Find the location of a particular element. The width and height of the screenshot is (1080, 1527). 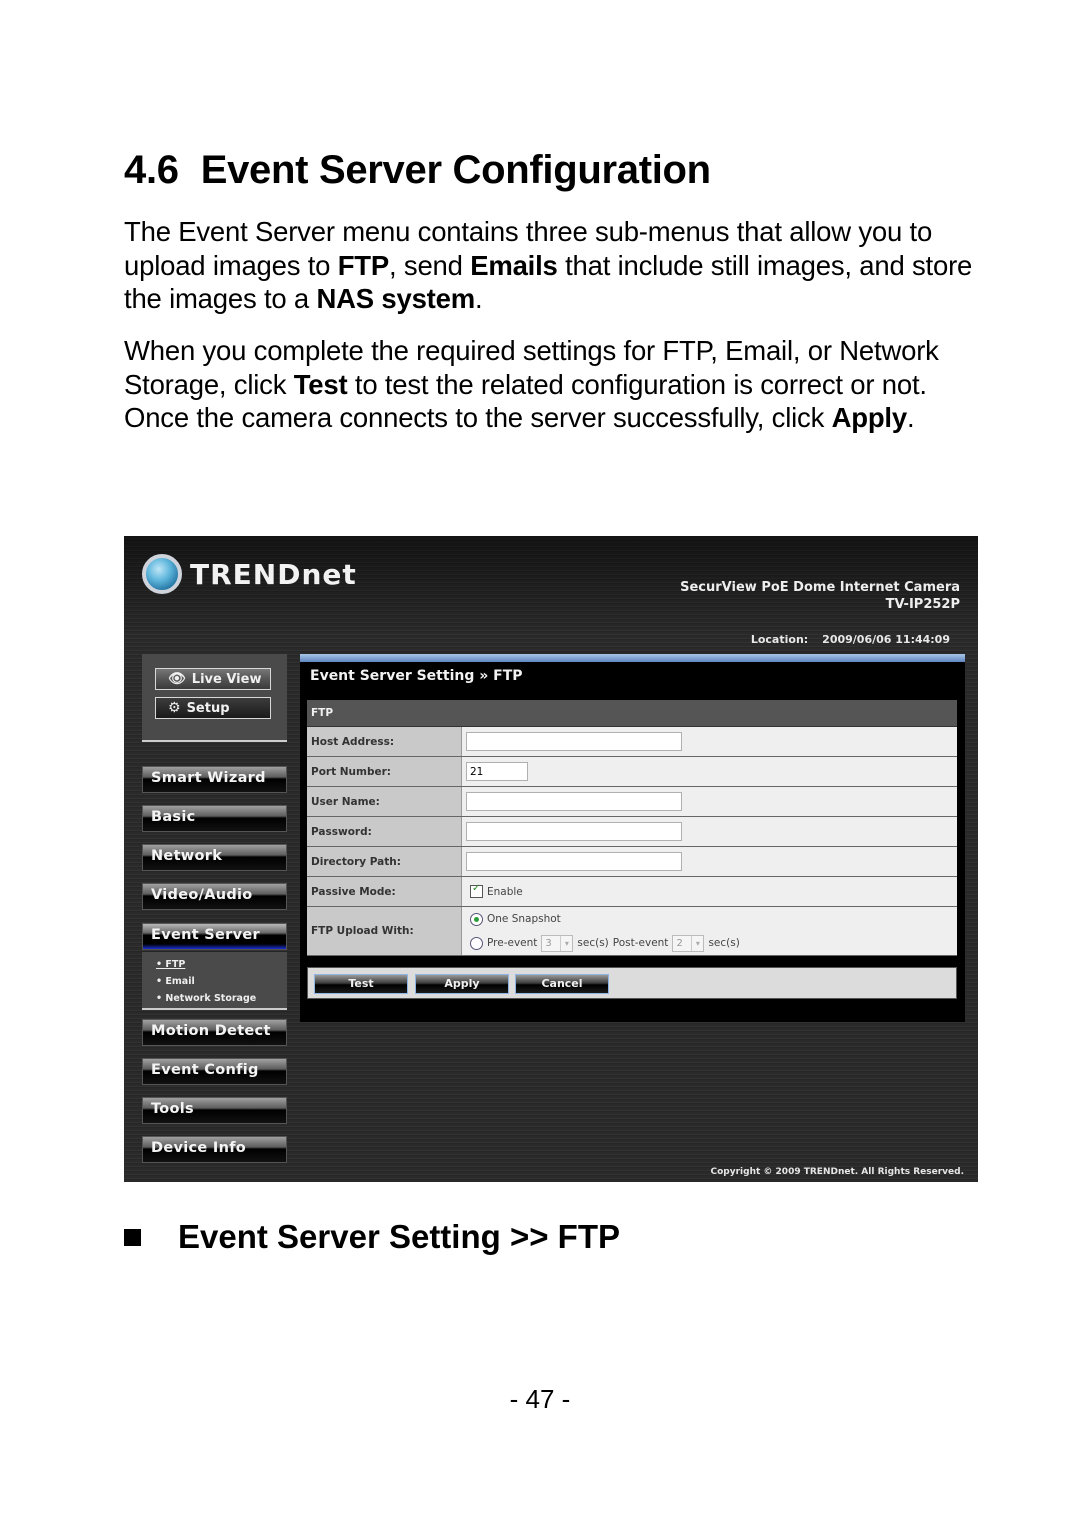

setup-button: ⚙ Setup is located at coordinates (213, 708).